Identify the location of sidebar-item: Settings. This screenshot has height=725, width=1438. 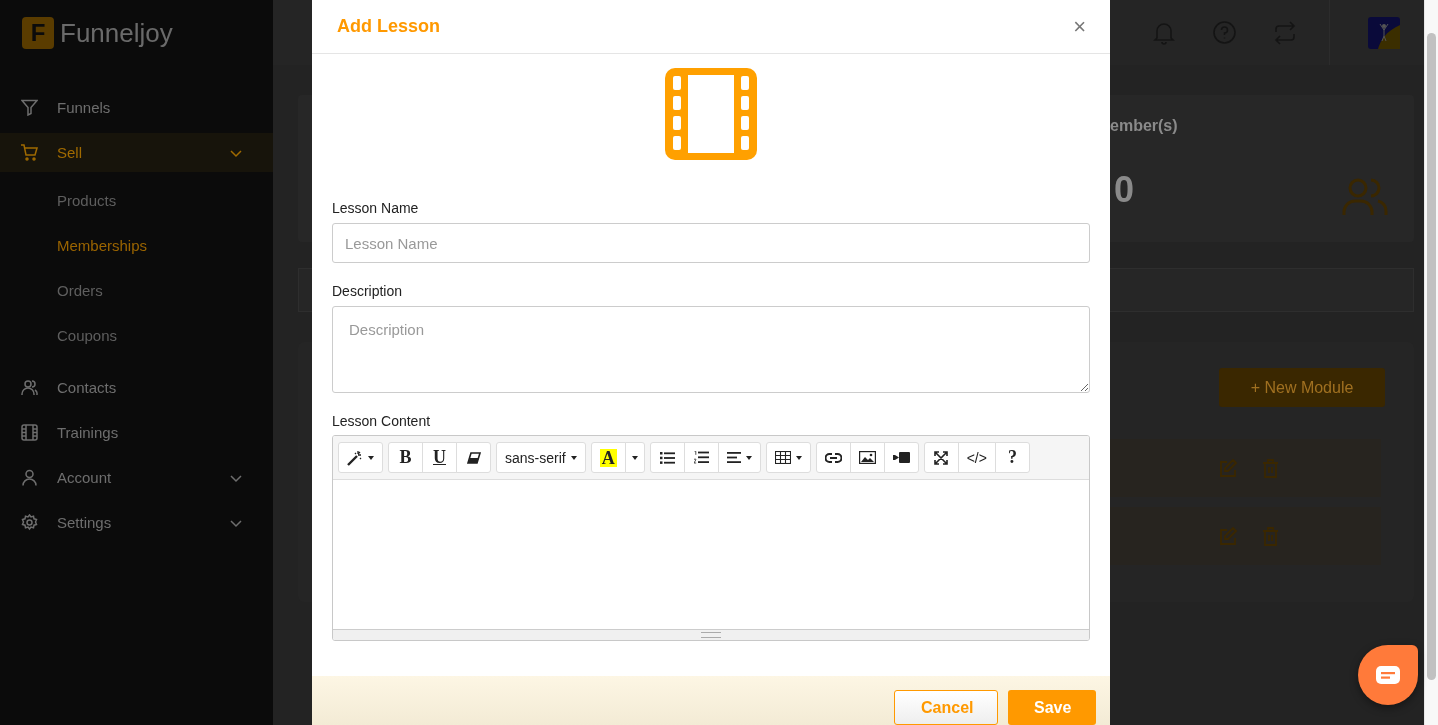
(136, 522).